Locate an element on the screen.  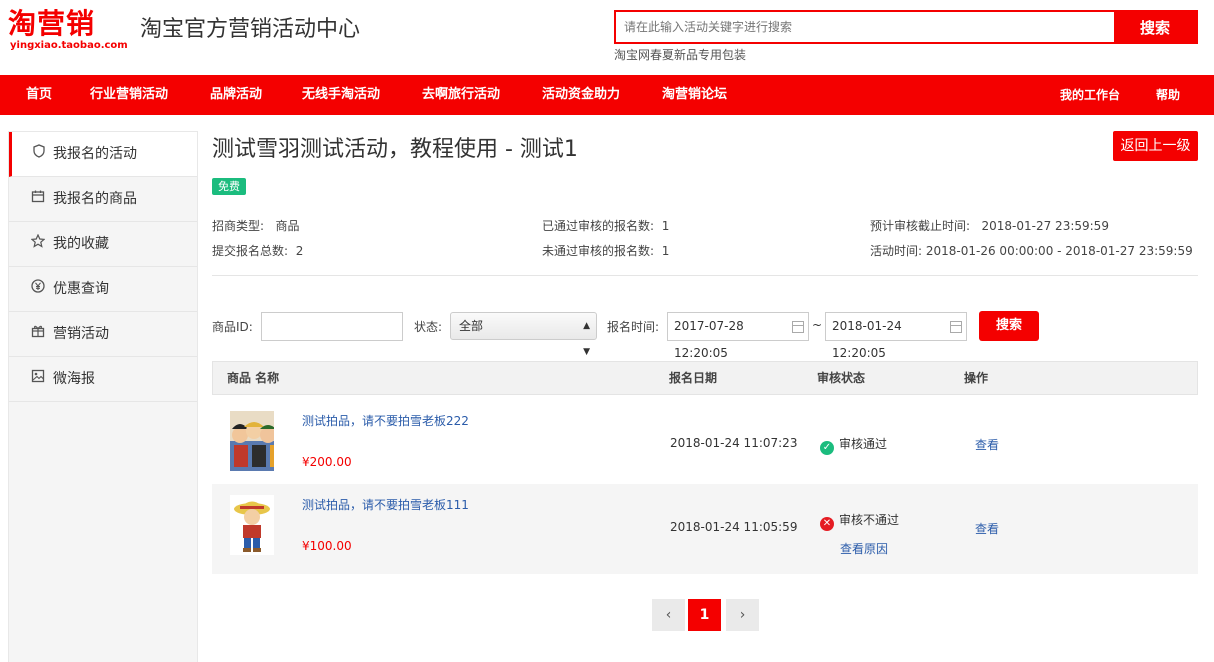
search-input is located at coordinates (865, 27).